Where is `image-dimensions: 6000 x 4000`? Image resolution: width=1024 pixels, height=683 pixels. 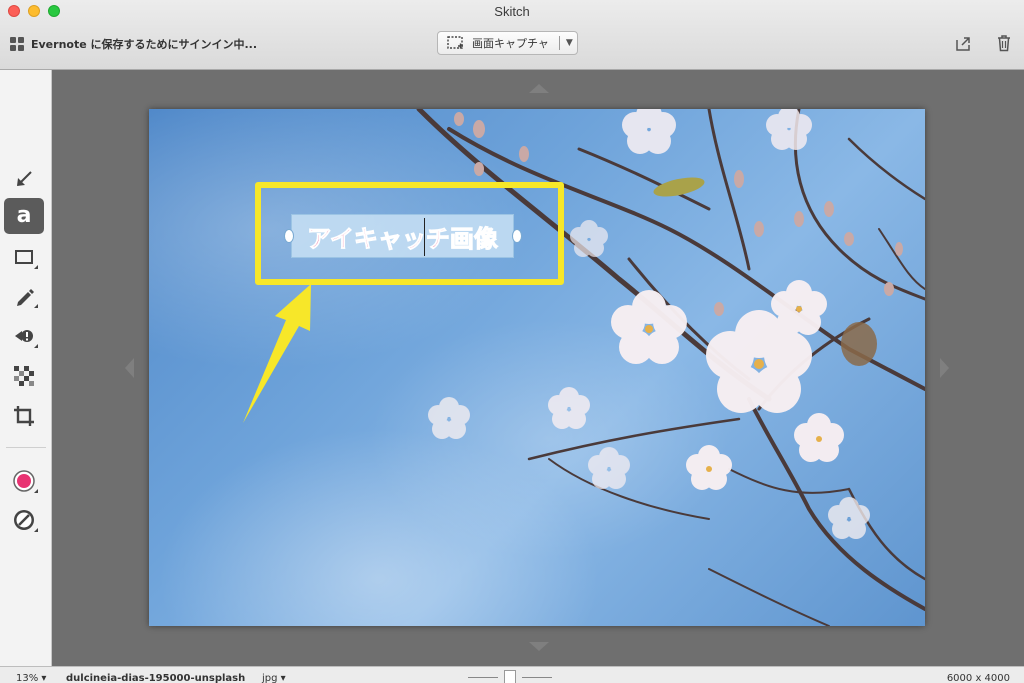 image-dimensions: 6000 x 4000 is located at coordinates (978, 678).